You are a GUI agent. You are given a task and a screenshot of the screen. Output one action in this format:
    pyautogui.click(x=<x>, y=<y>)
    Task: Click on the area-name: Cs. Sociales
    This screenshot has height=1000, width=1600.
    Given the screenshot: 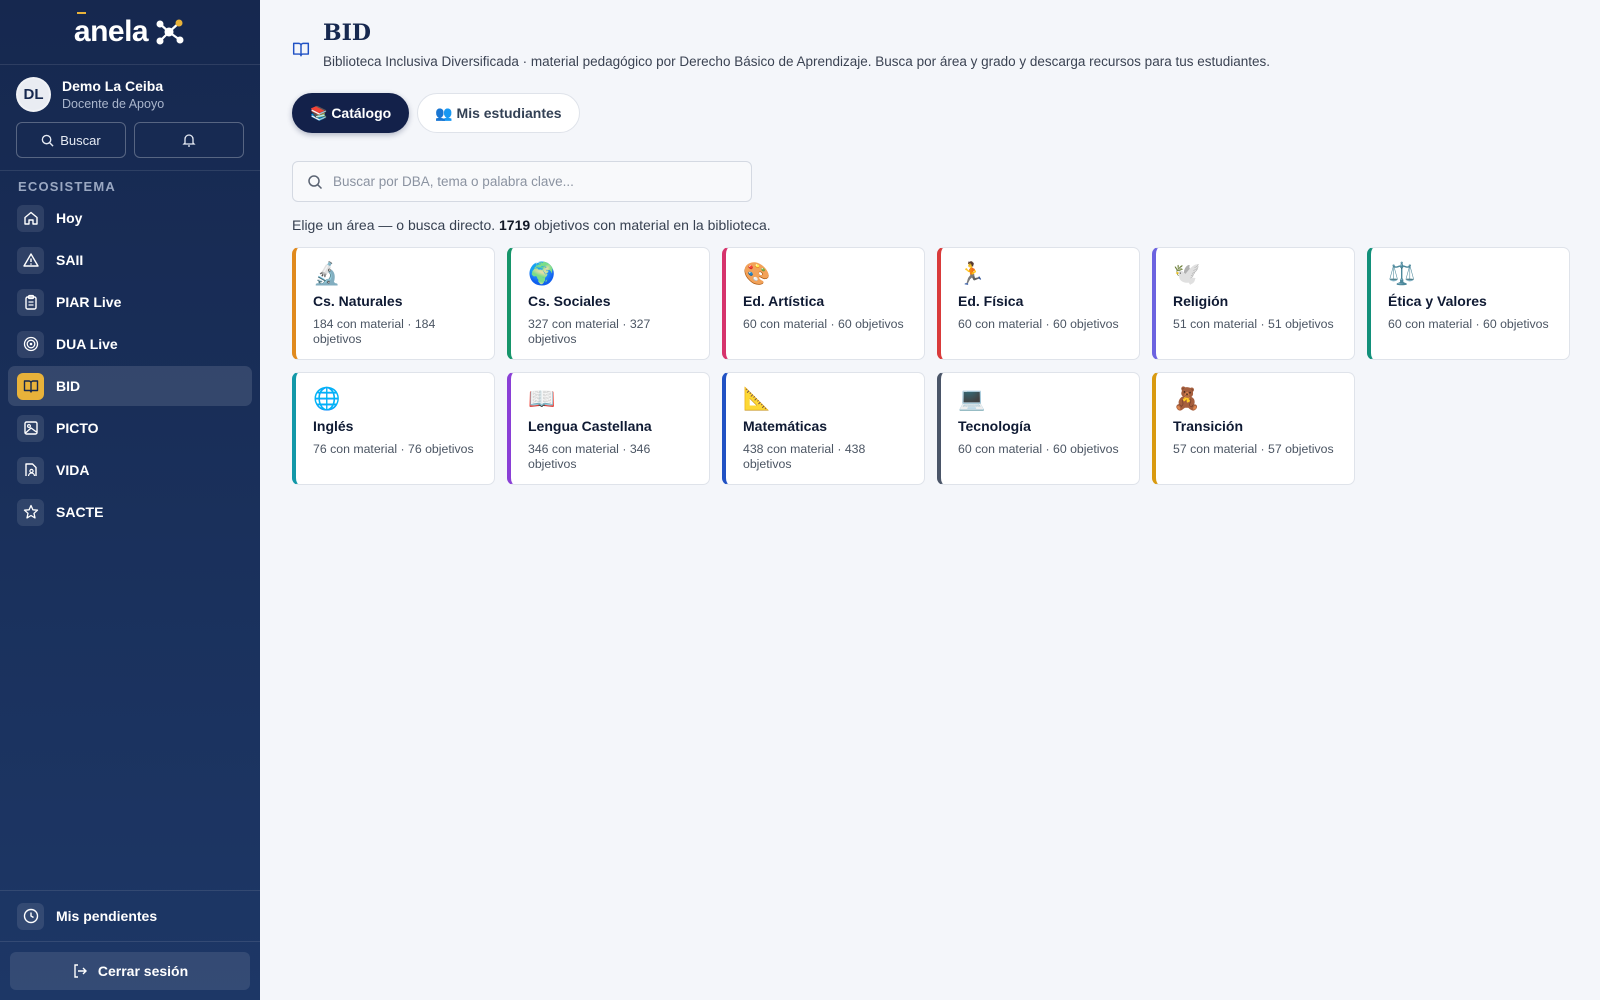 What is the action you would take?
    pyautogui.click(x=569, y=301)
    